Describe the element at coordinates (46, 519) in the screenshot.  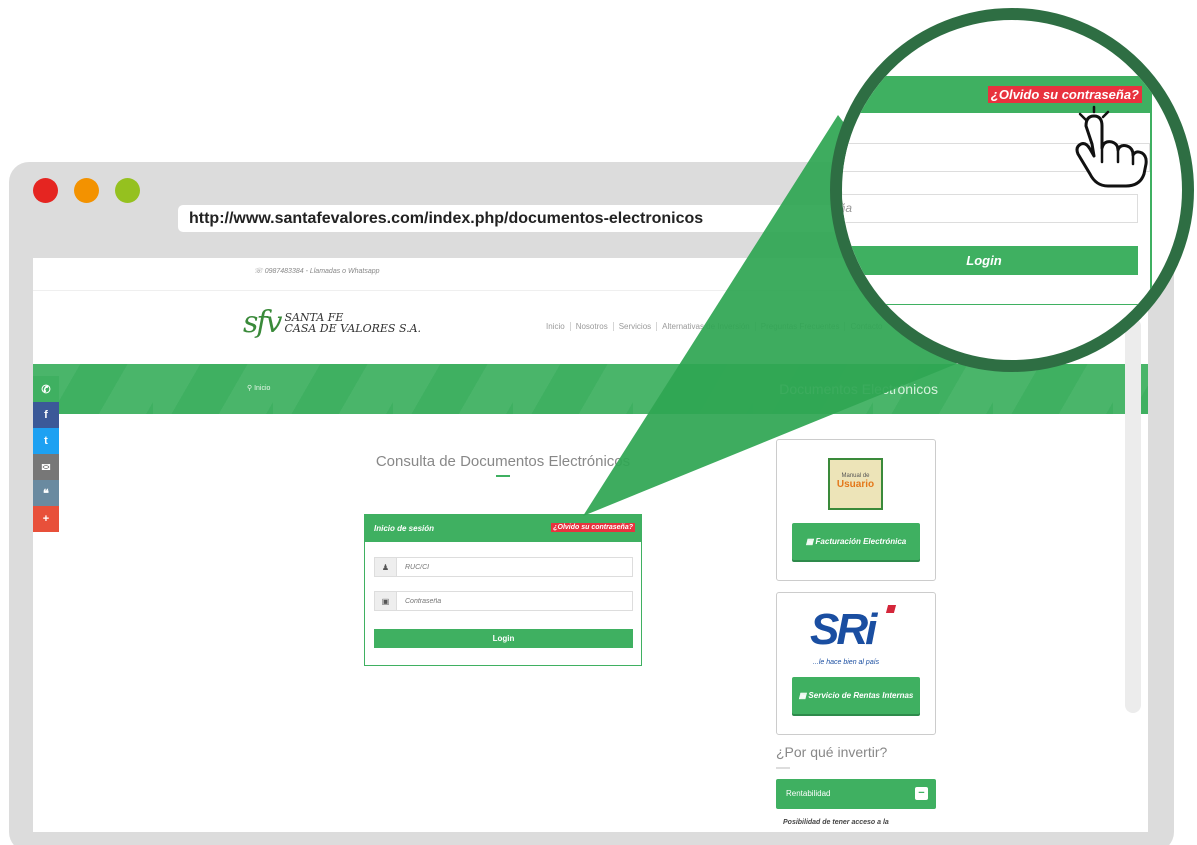
I see `plus-icon: +` at that location.